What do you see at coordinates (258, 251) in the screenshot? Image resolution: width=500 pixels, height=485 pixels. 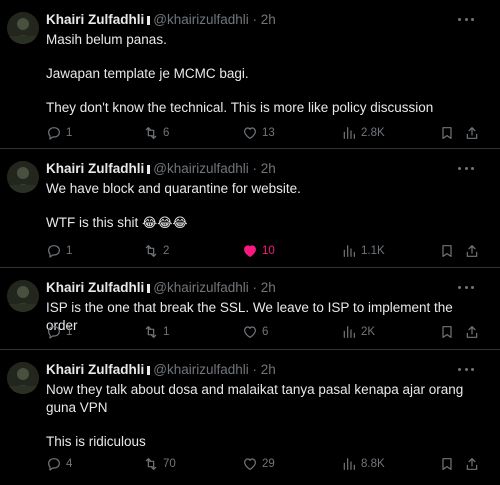 I see `like-button: 10` at bounding box center [258, 251].